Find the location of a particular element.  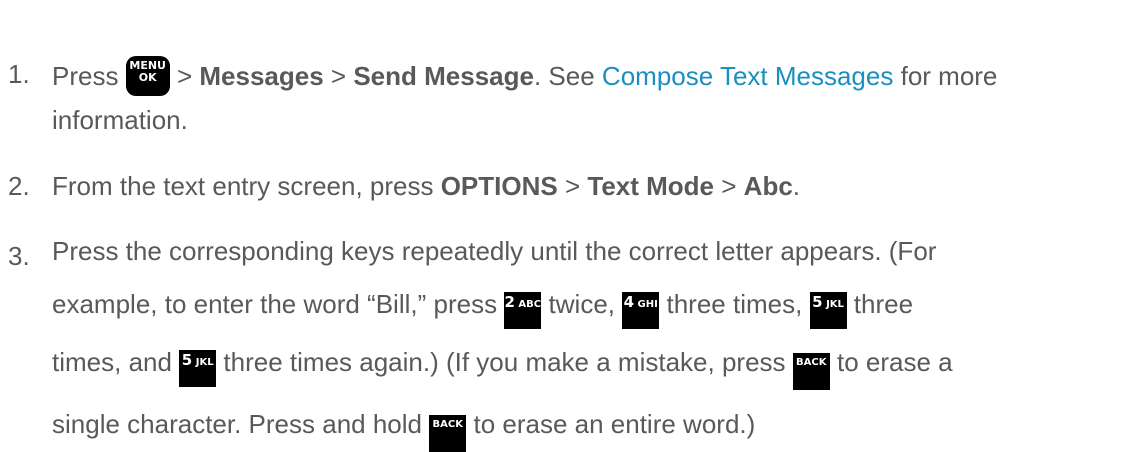

menu-ok-key-icon: MENU OK is located at coordinates (147, 76).